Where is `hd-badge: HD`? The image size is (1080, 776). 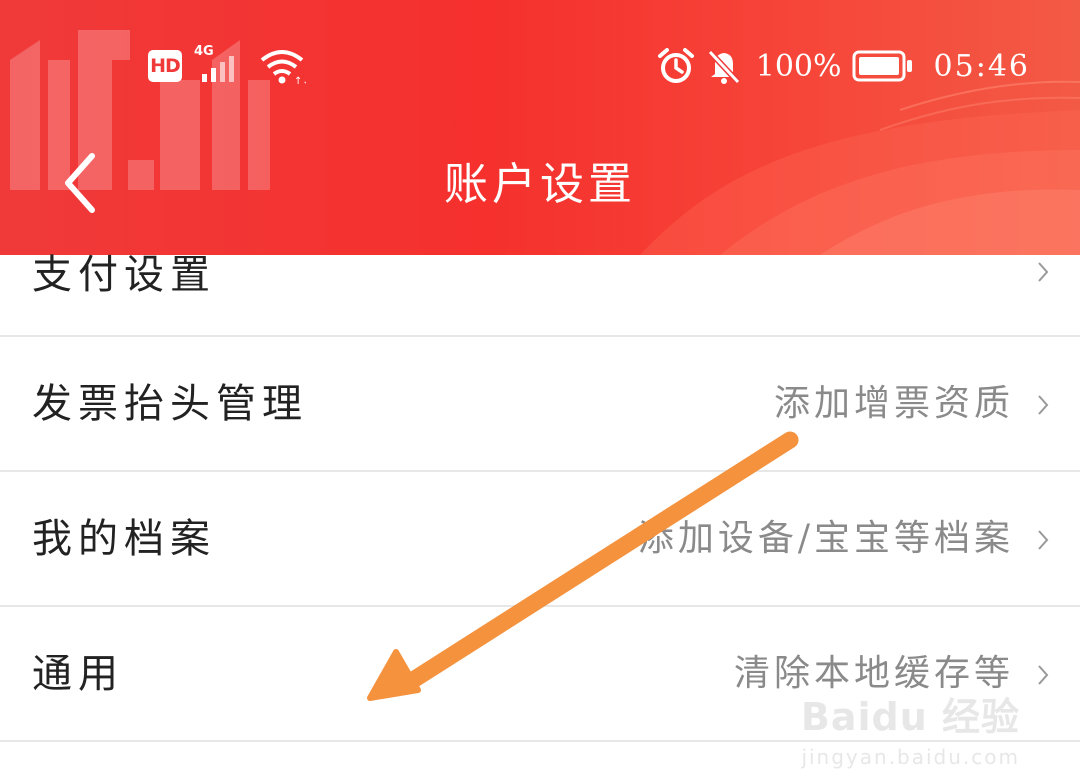
hd-badge: HD is located at coordinates (165, 66).